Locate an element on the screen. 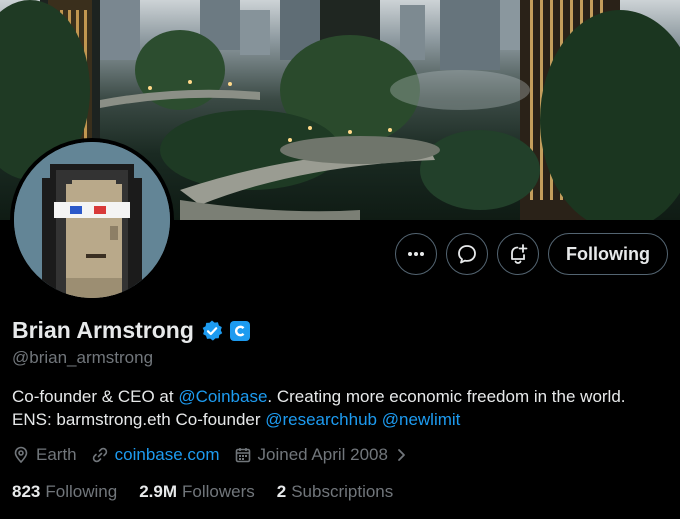  avatar-image is located at coordinates (92, 220).